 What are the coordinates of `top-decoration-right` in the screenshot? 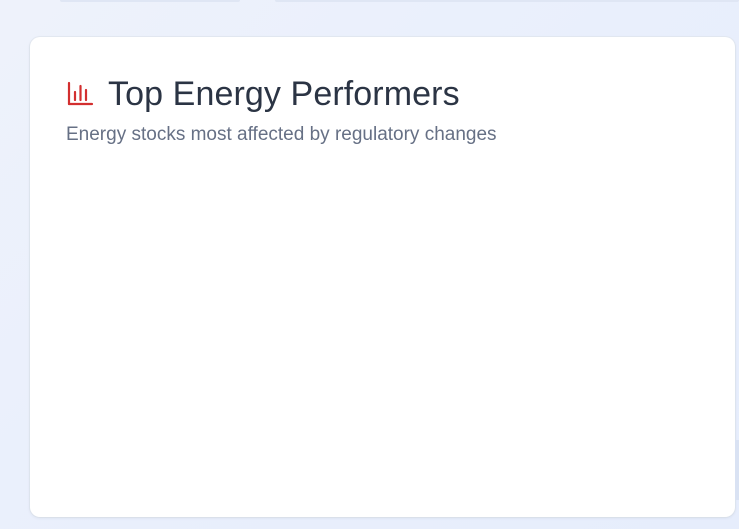 It's located at (507, 1).